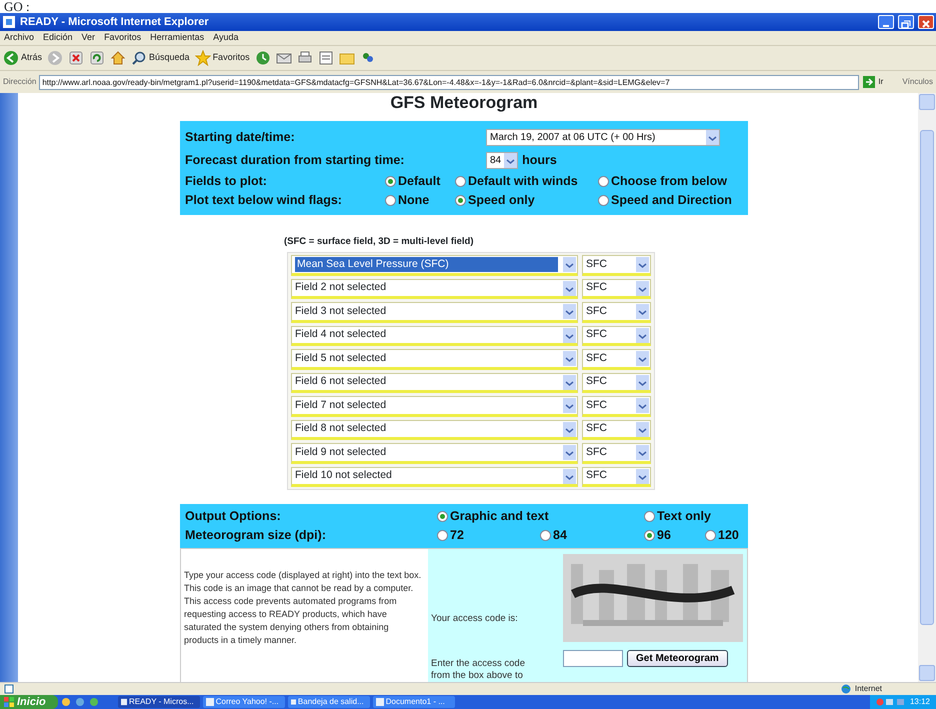  I want to click on option-text: 72, so click(457, 535).